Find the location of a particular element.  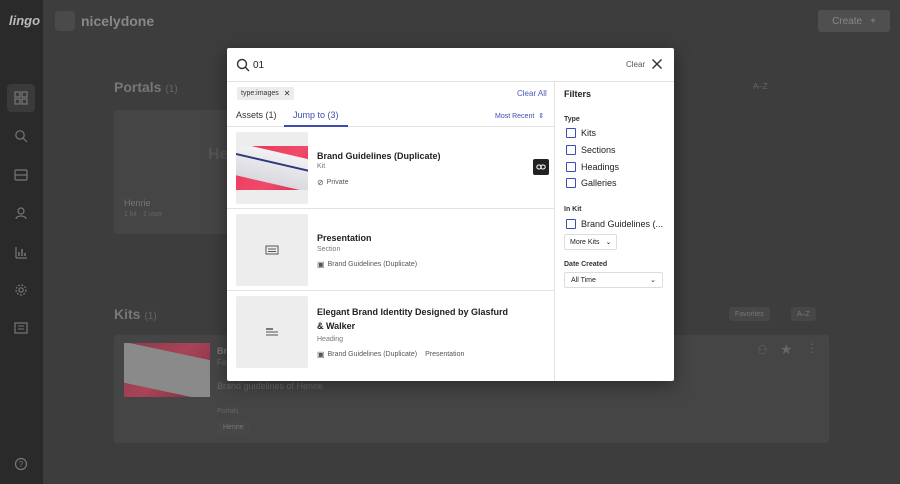

library-icon is located at coordinates (21, 328).